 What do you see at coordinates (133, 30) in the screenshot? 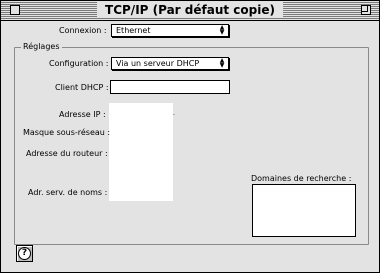
I see `connexion-value: Ethernet` at bounding box center [133, 30].